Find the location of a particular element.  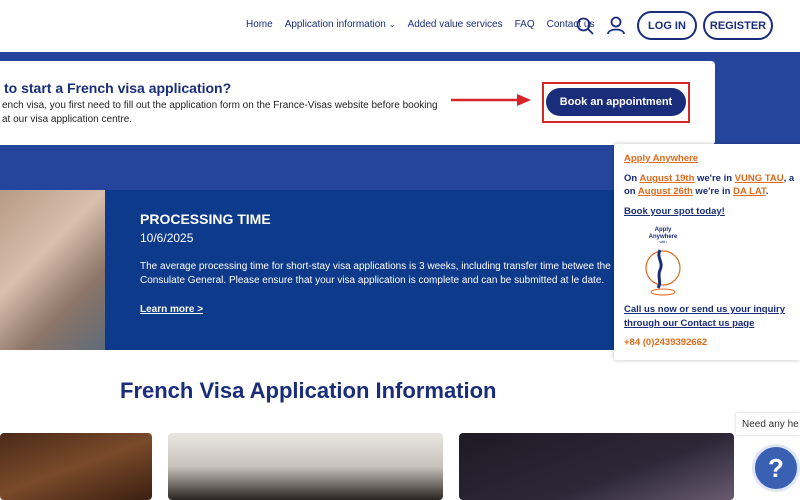

nav-application-information: Application information ⌄ is located at coordinates (340, 24).